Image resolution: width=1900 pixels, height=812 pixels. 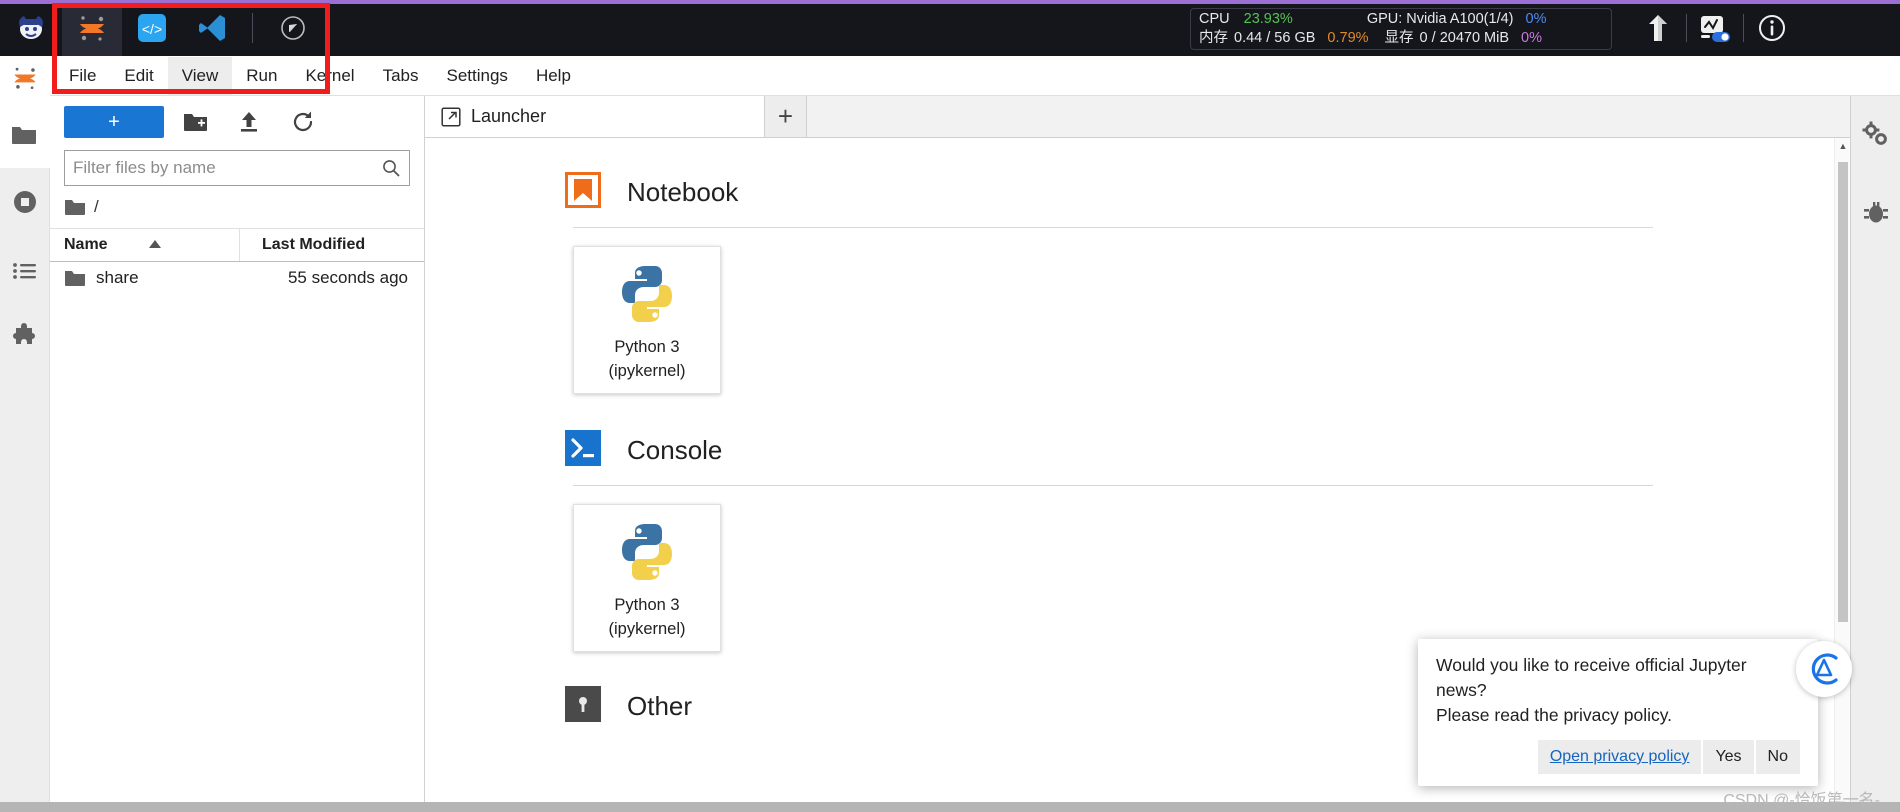 I want to click on memory-percent: 0.79%, so click(x=1348, y=38).